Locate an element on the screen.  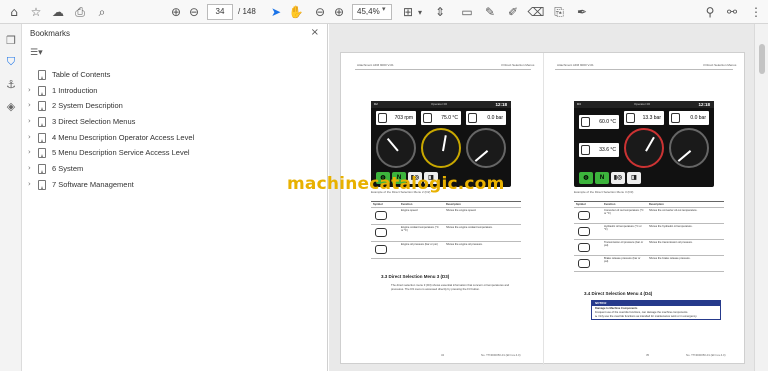
page-divider is located at coordinates (543, 209).